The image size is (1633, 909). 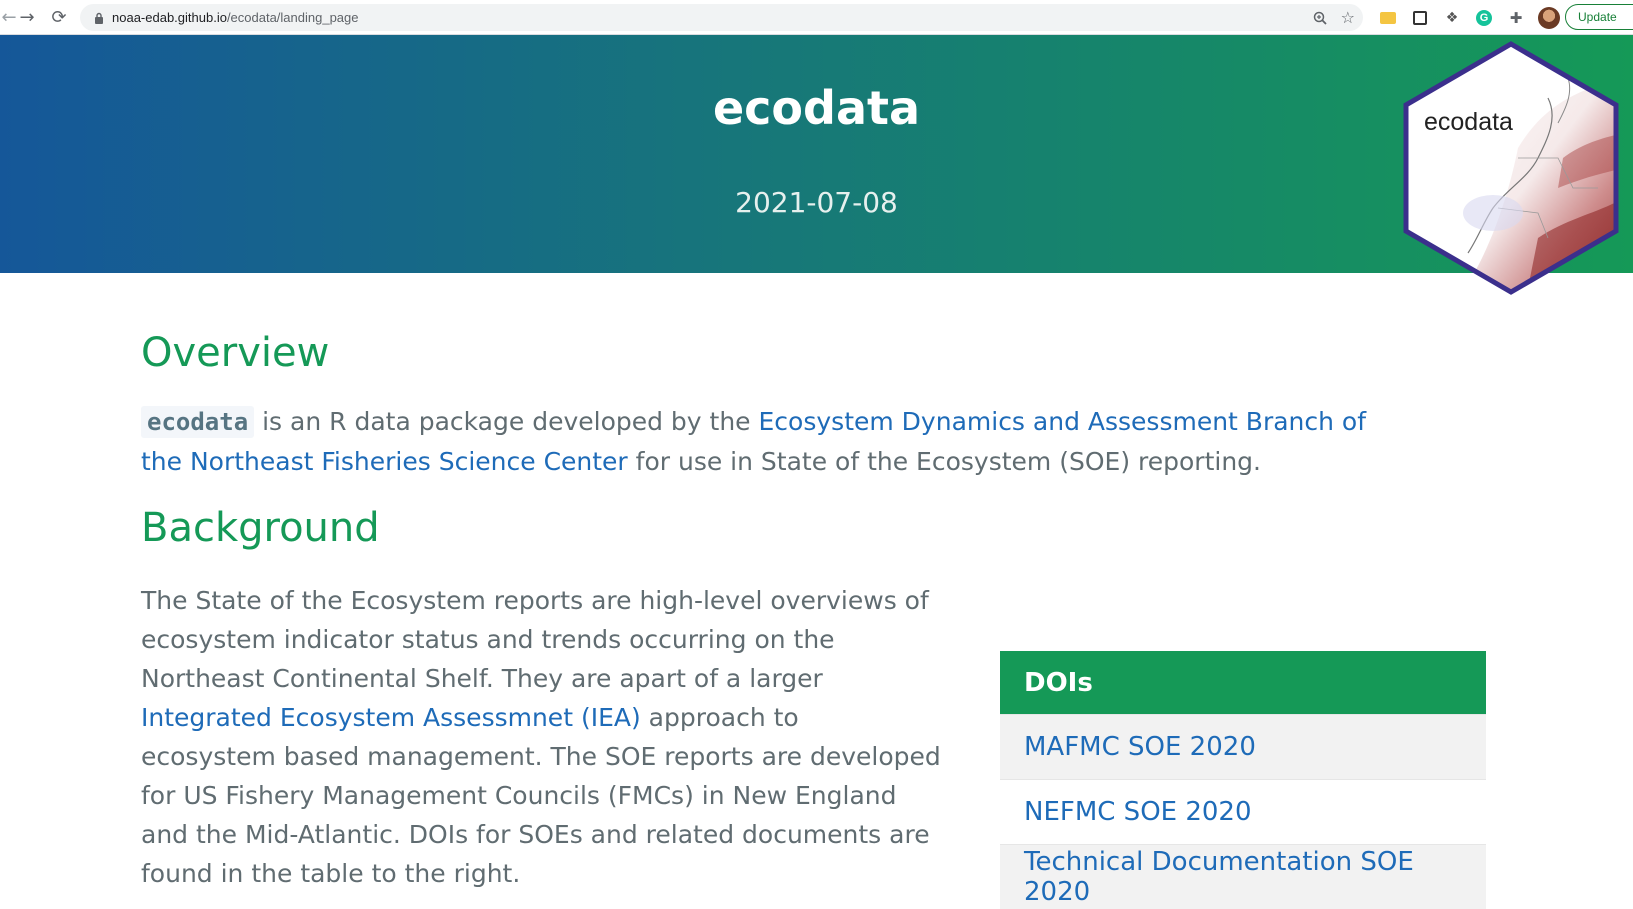 What do you see at coordinates (1468, 122) in the screenshot?
I see `logo-text: ecodata` at bounding box center [1468, 122].